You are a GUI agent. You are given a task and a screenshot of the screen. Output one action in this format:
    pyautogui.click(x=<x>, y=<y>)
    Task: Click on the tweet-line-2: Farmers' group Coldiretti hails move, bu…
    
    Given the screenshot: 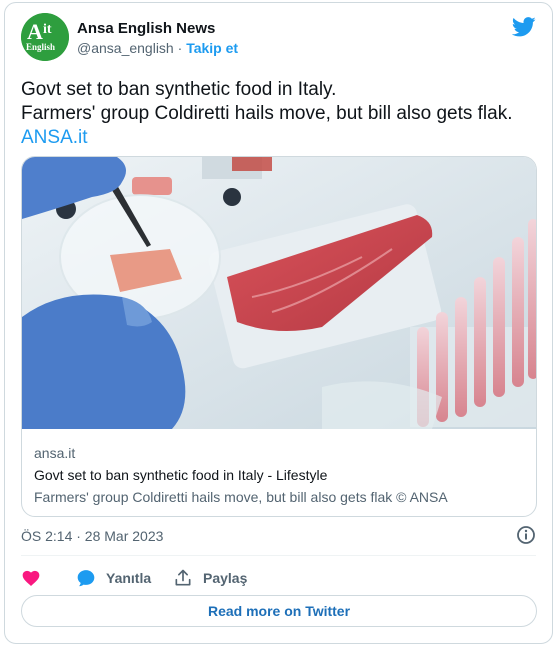 What is the action you would take?
    pyautogui.click(x=267, y=113)
    